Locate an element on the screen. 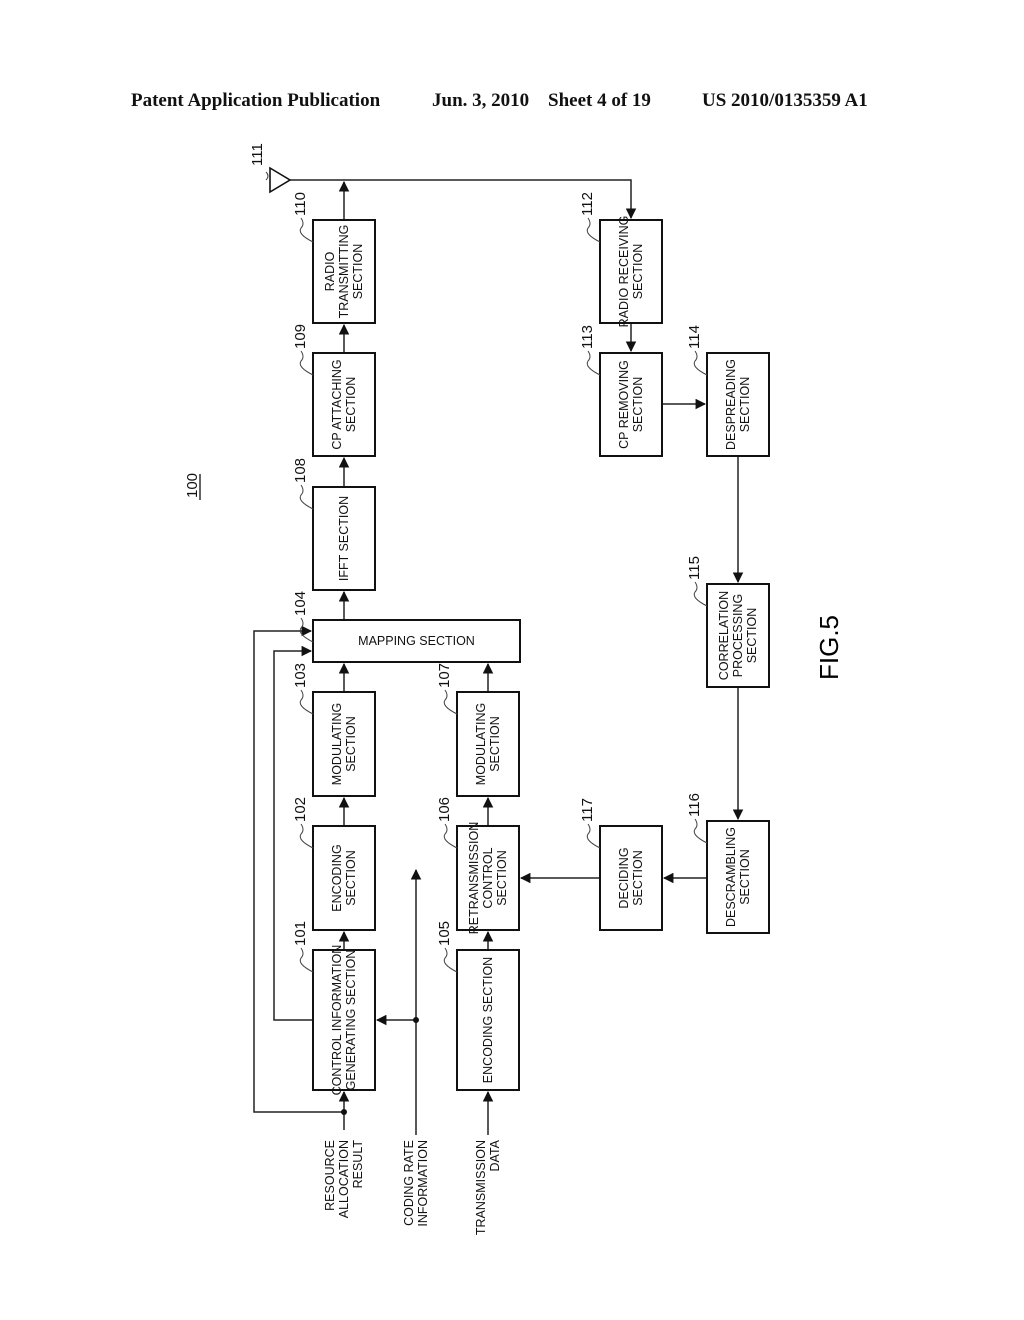 The width and height of the screenshot is (1024, 1320). block-103-label: MODULATING is located at coordinates (337, 744).